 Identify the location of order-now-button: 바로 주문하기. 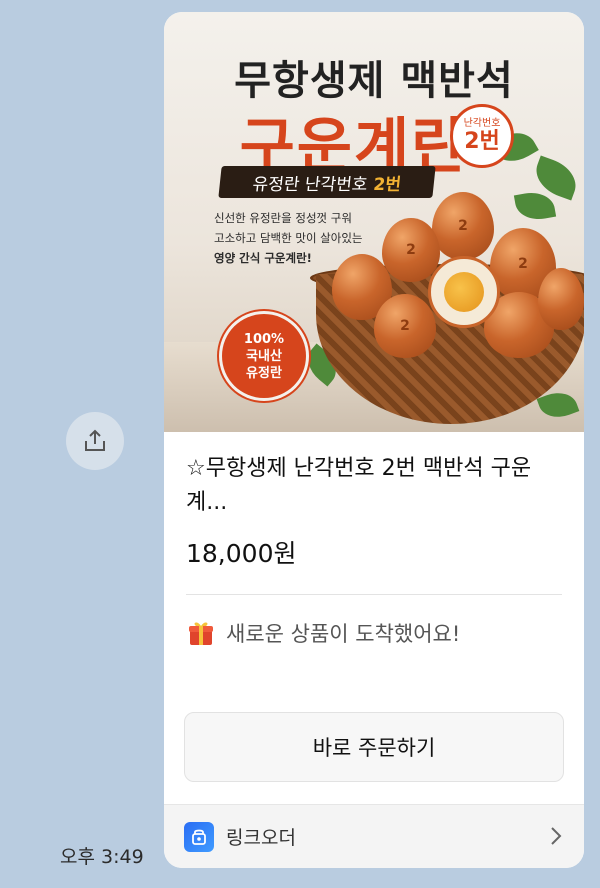
(374, 747).